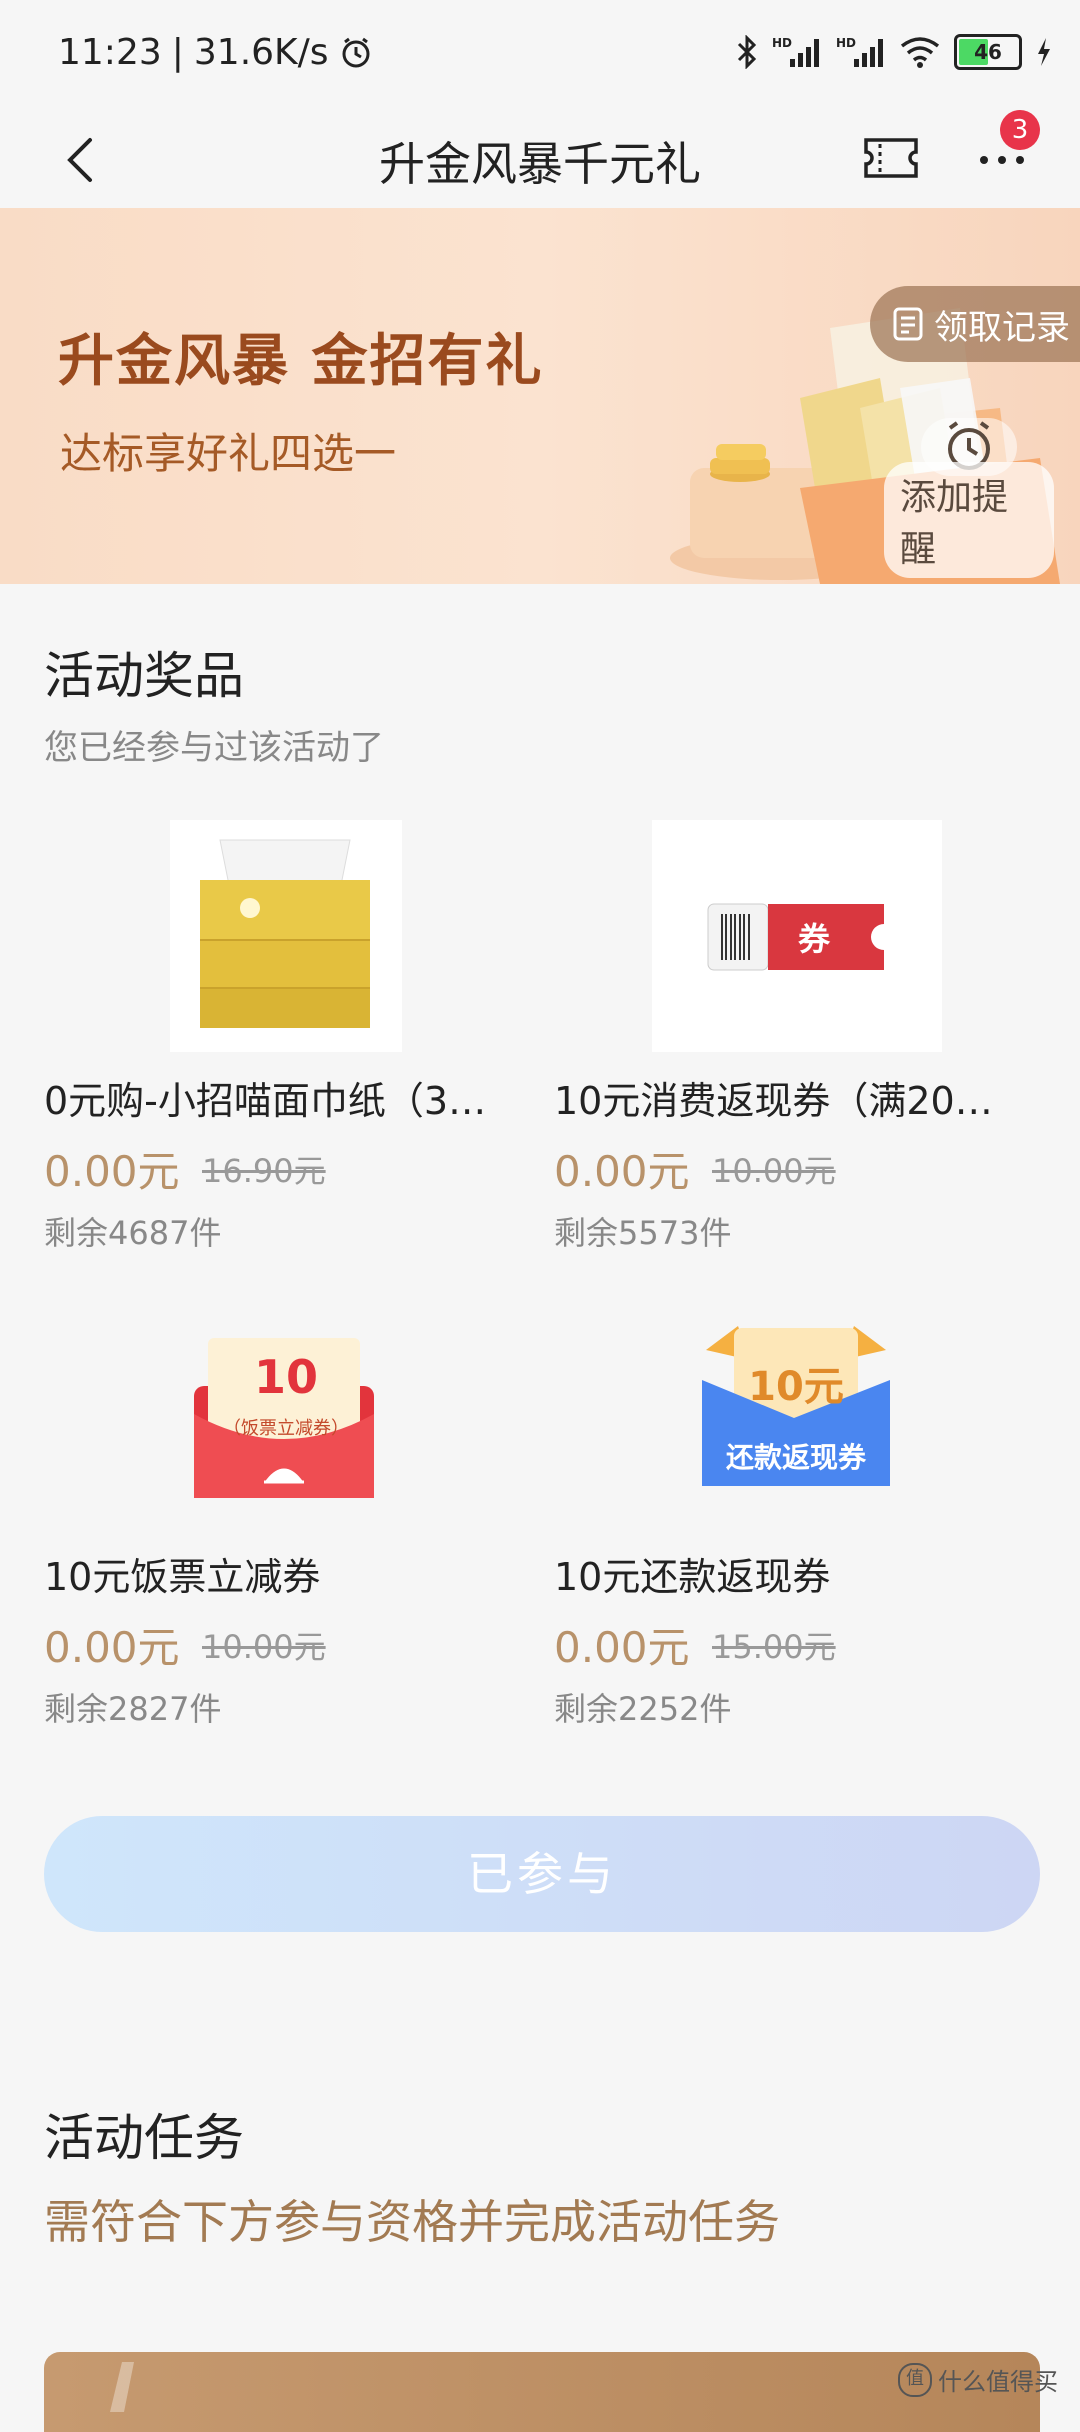  I want to click on banner-subtitle: 达标享好礼四选一, so click(228, 453).